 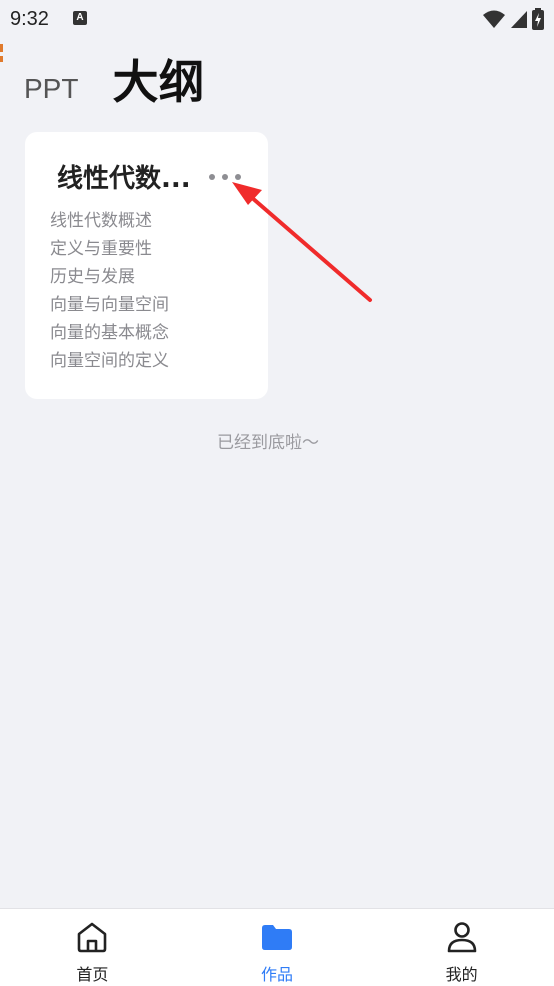 What do you see at coordinates (277, 974) in the screenshot?
I see `nav-item-label: 作品` at bounding box center [277, 974].